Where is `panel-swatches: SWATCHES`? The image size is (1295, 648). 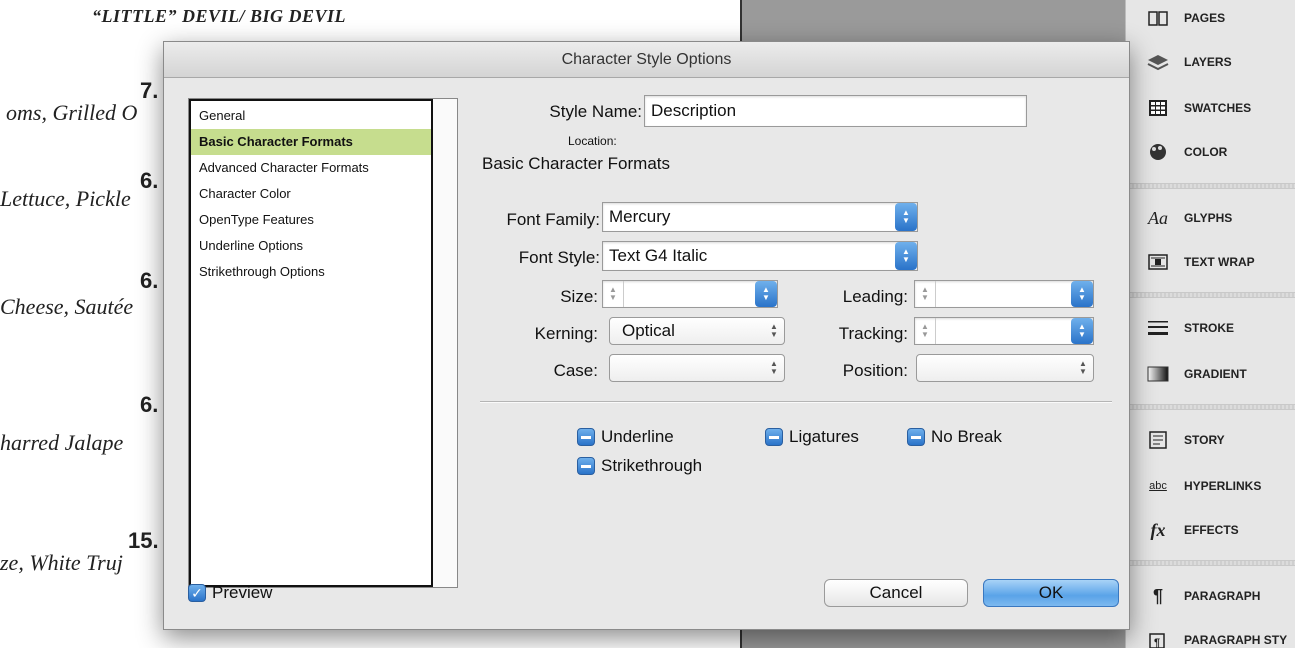 panel-swatches: SWATCHES is located at coordinates (1210, 108).